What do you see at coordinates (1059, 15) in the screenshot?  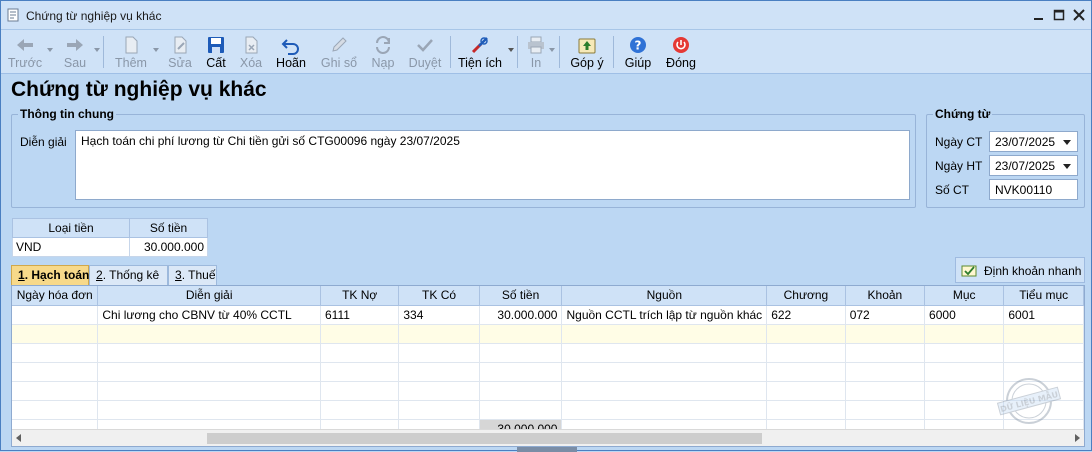 I see `maximize-icon` at bounding box center [1059, 15].